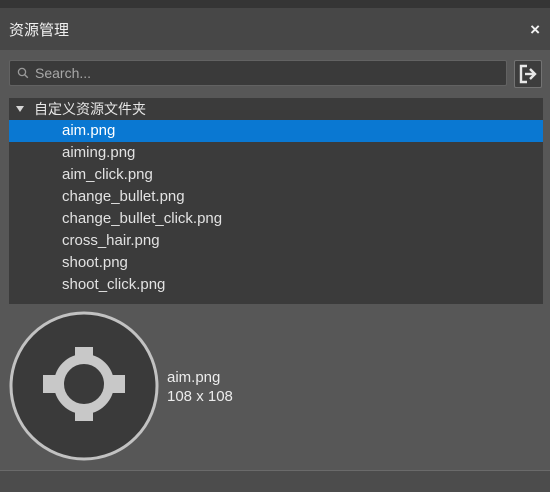  Describe the element at coordinates (535, 29) in the screenshot. I see `close-icon: ×` at that location.